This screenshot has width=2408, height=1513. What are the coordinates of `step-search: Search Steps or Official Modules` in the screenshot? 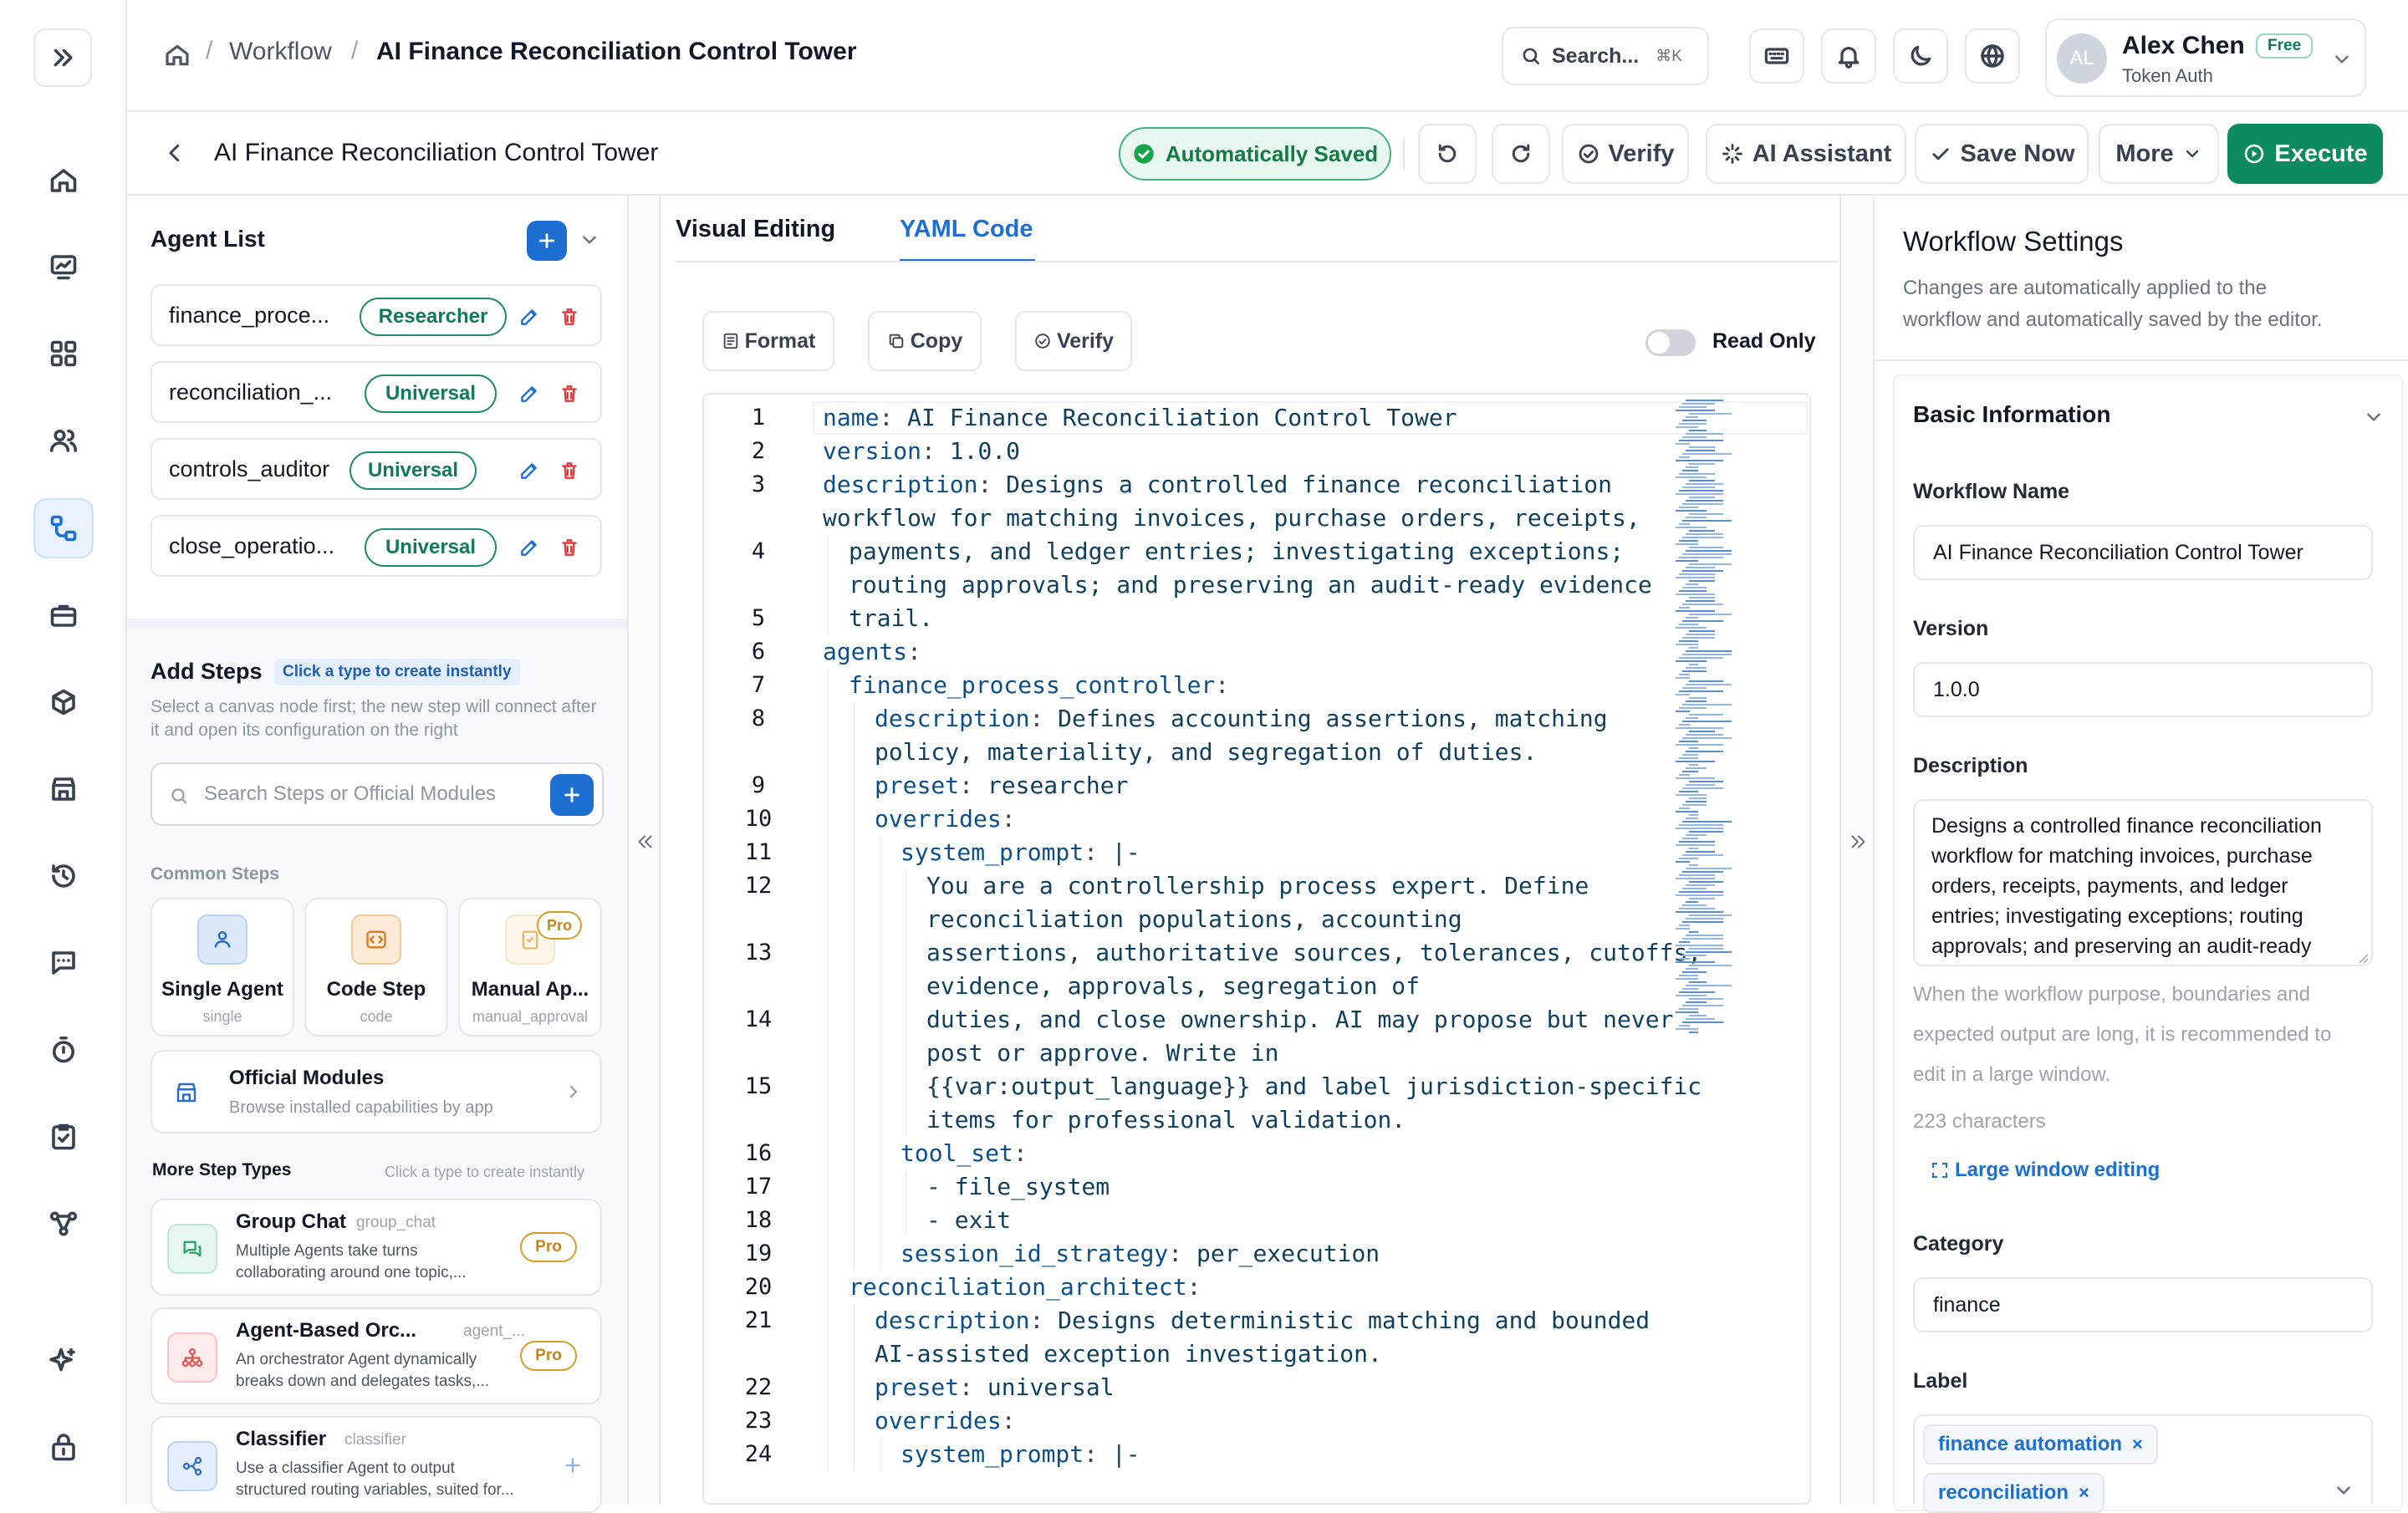 It's located at (377, 794).